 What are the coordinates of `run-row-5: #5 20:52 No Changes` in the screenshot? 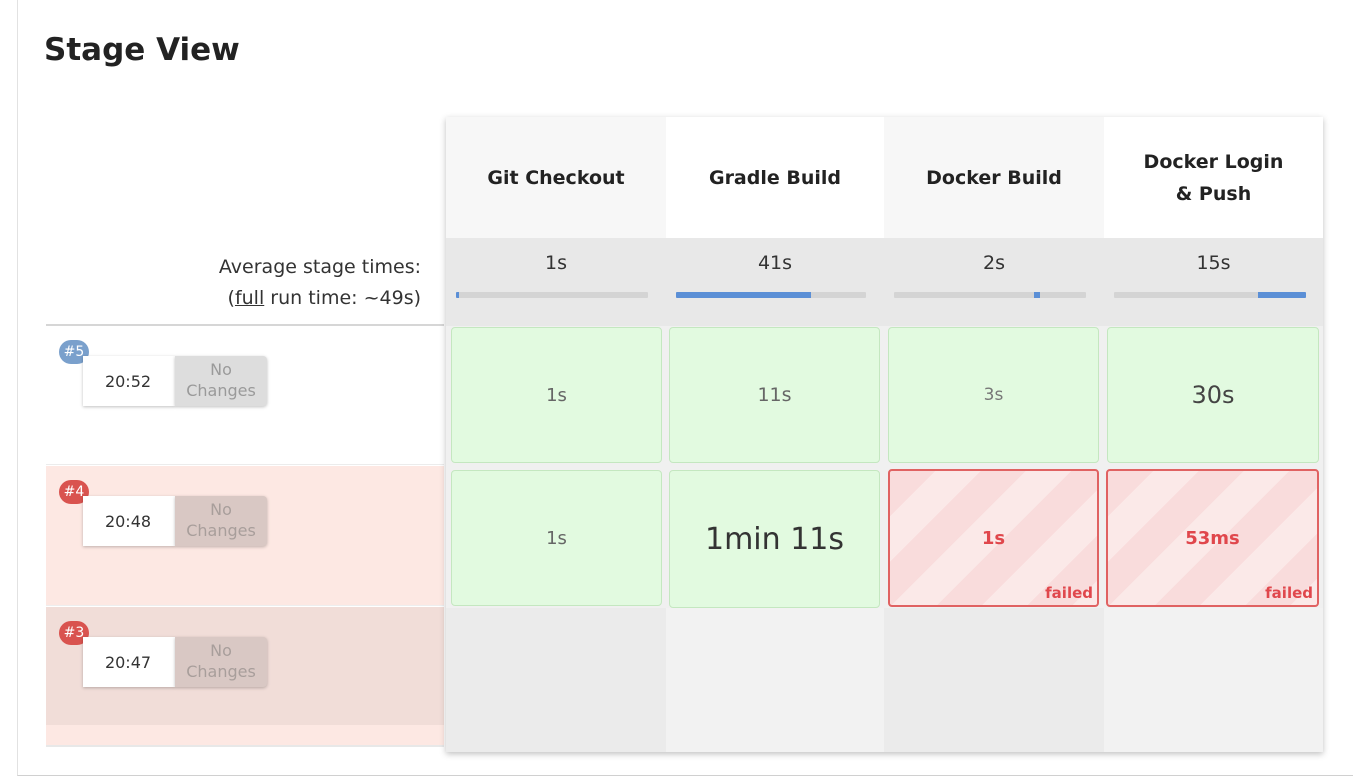 It's located at (245, 395).